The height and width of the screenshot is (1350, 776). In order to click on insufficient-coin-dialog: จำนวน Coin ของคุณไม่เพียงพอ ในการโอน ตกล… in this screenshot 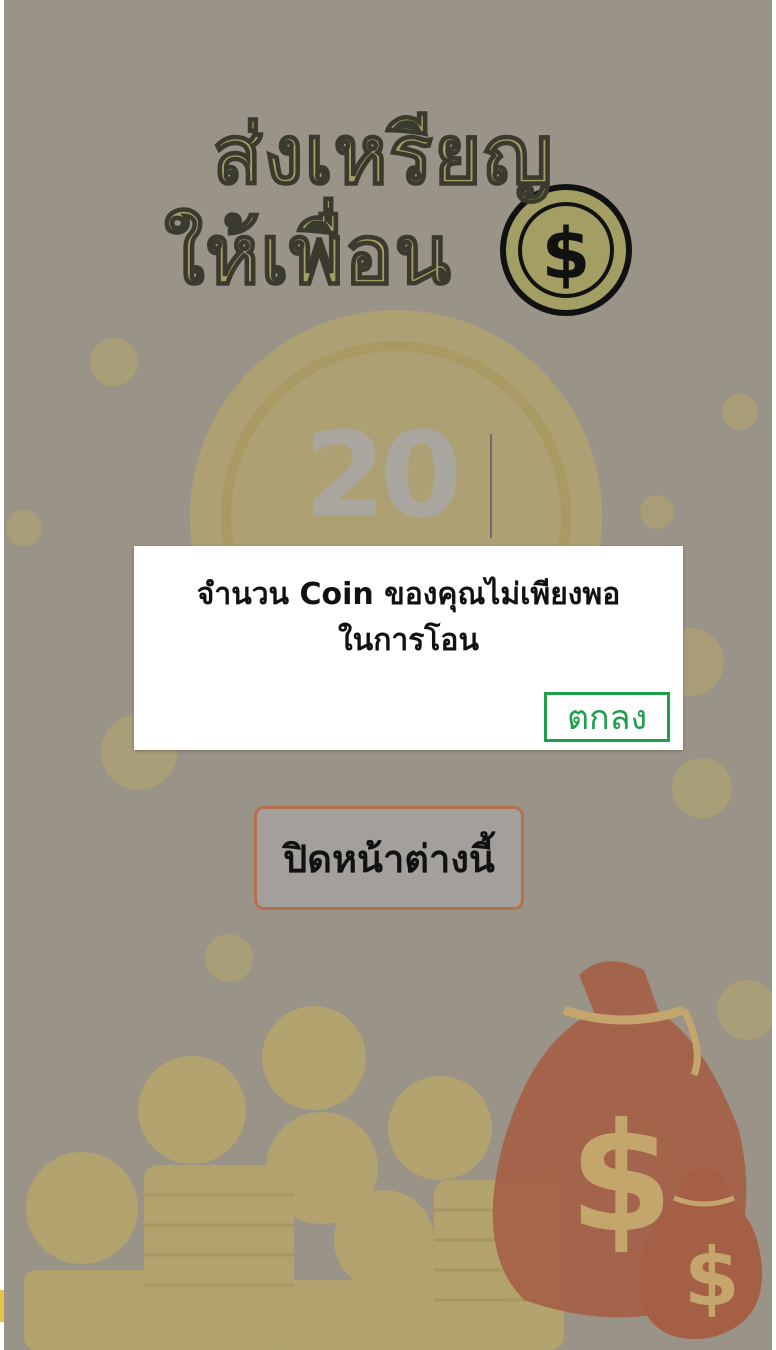, I will do `click(408, 648)`.